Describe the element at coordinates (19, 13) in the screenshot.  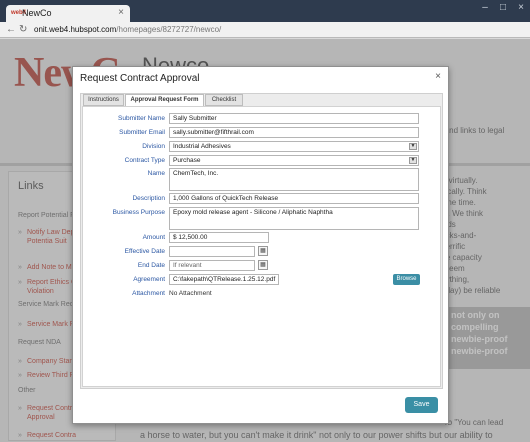
I see `site-favicon-icon: web4` at that location.